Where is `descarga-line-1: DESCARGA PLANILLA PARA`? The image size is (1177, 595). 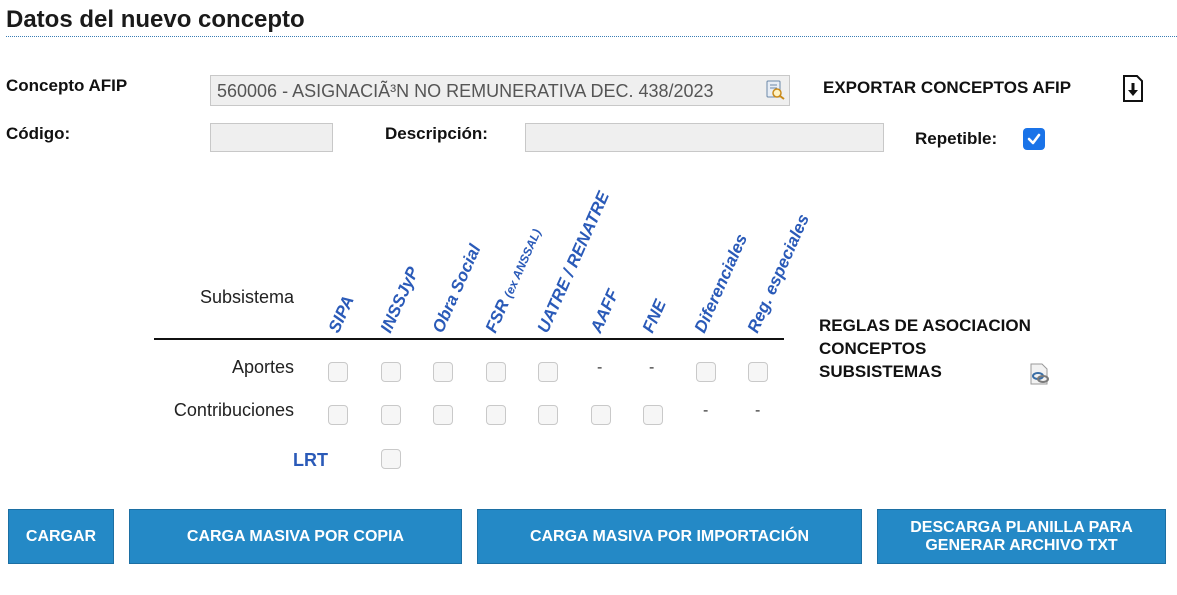 descarga-line-1: DESCARGA PLANILLA PARA is located at coordinates (1021, 527).